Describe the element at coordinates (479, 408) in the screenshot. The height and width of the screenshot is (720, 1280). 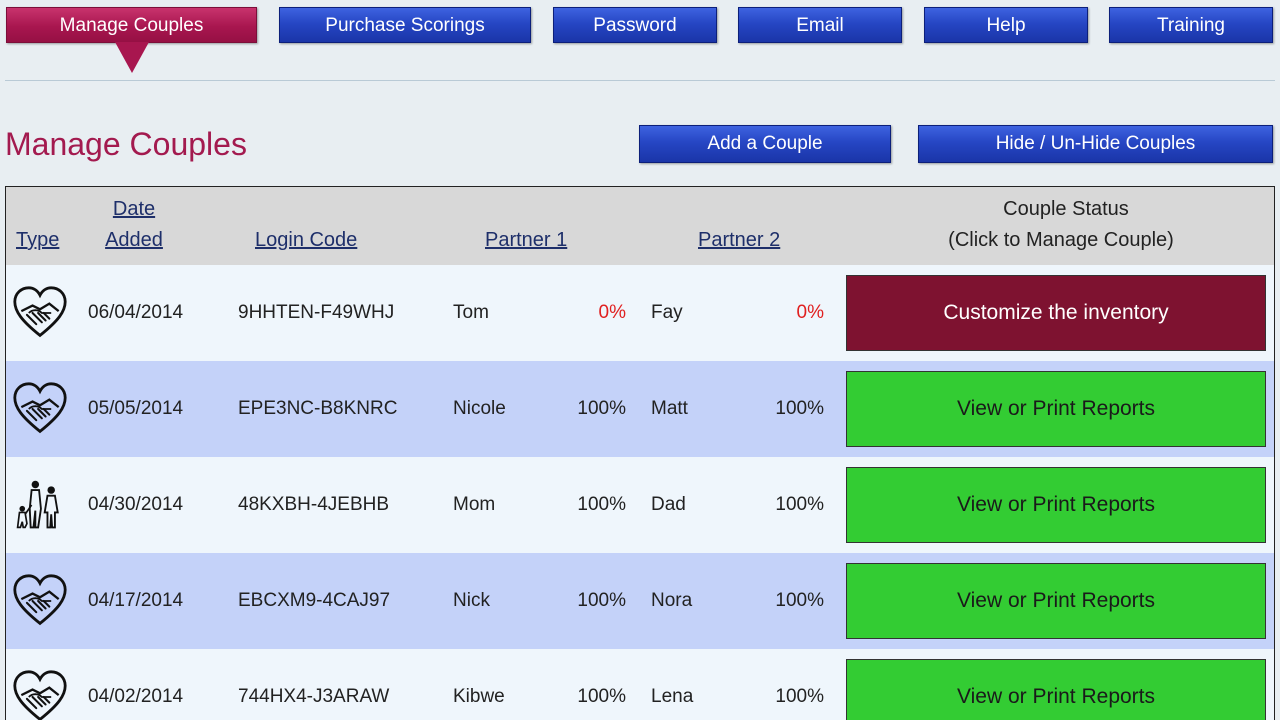
I see `partner1-name: Nicole` at that location.